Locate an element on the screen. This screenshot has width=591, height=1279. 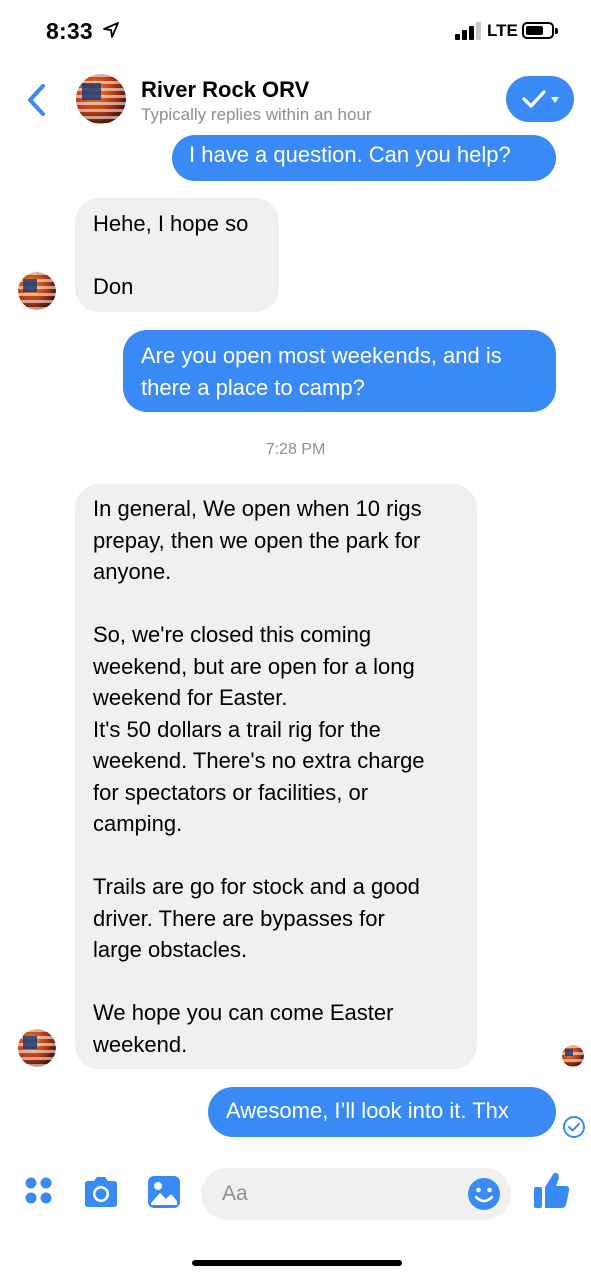
message-line: Trails are go for stock and a good is located at coordinates (256, 886).